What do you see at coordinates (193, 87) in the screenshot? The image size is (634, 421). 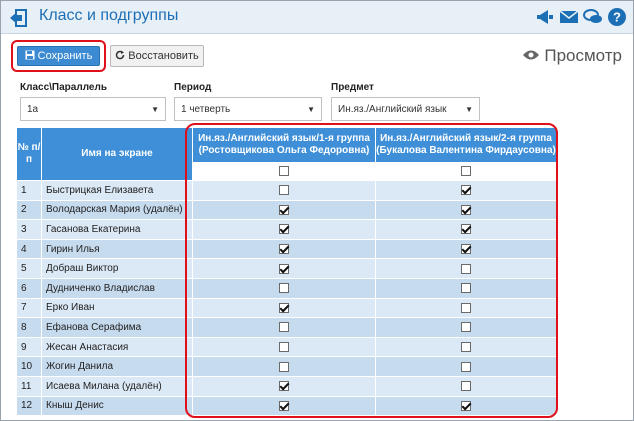 I see `period-filter-label: Период` at bounding box center [193, 87].